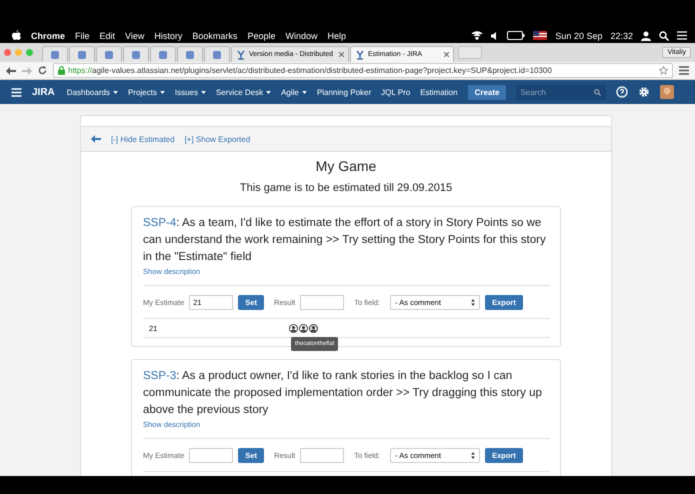 The image size is (695, 494). What do you see at coordinates (301, 35) in the screenshot?
I see `menu-item: Window` at bounding box center [301, 35].